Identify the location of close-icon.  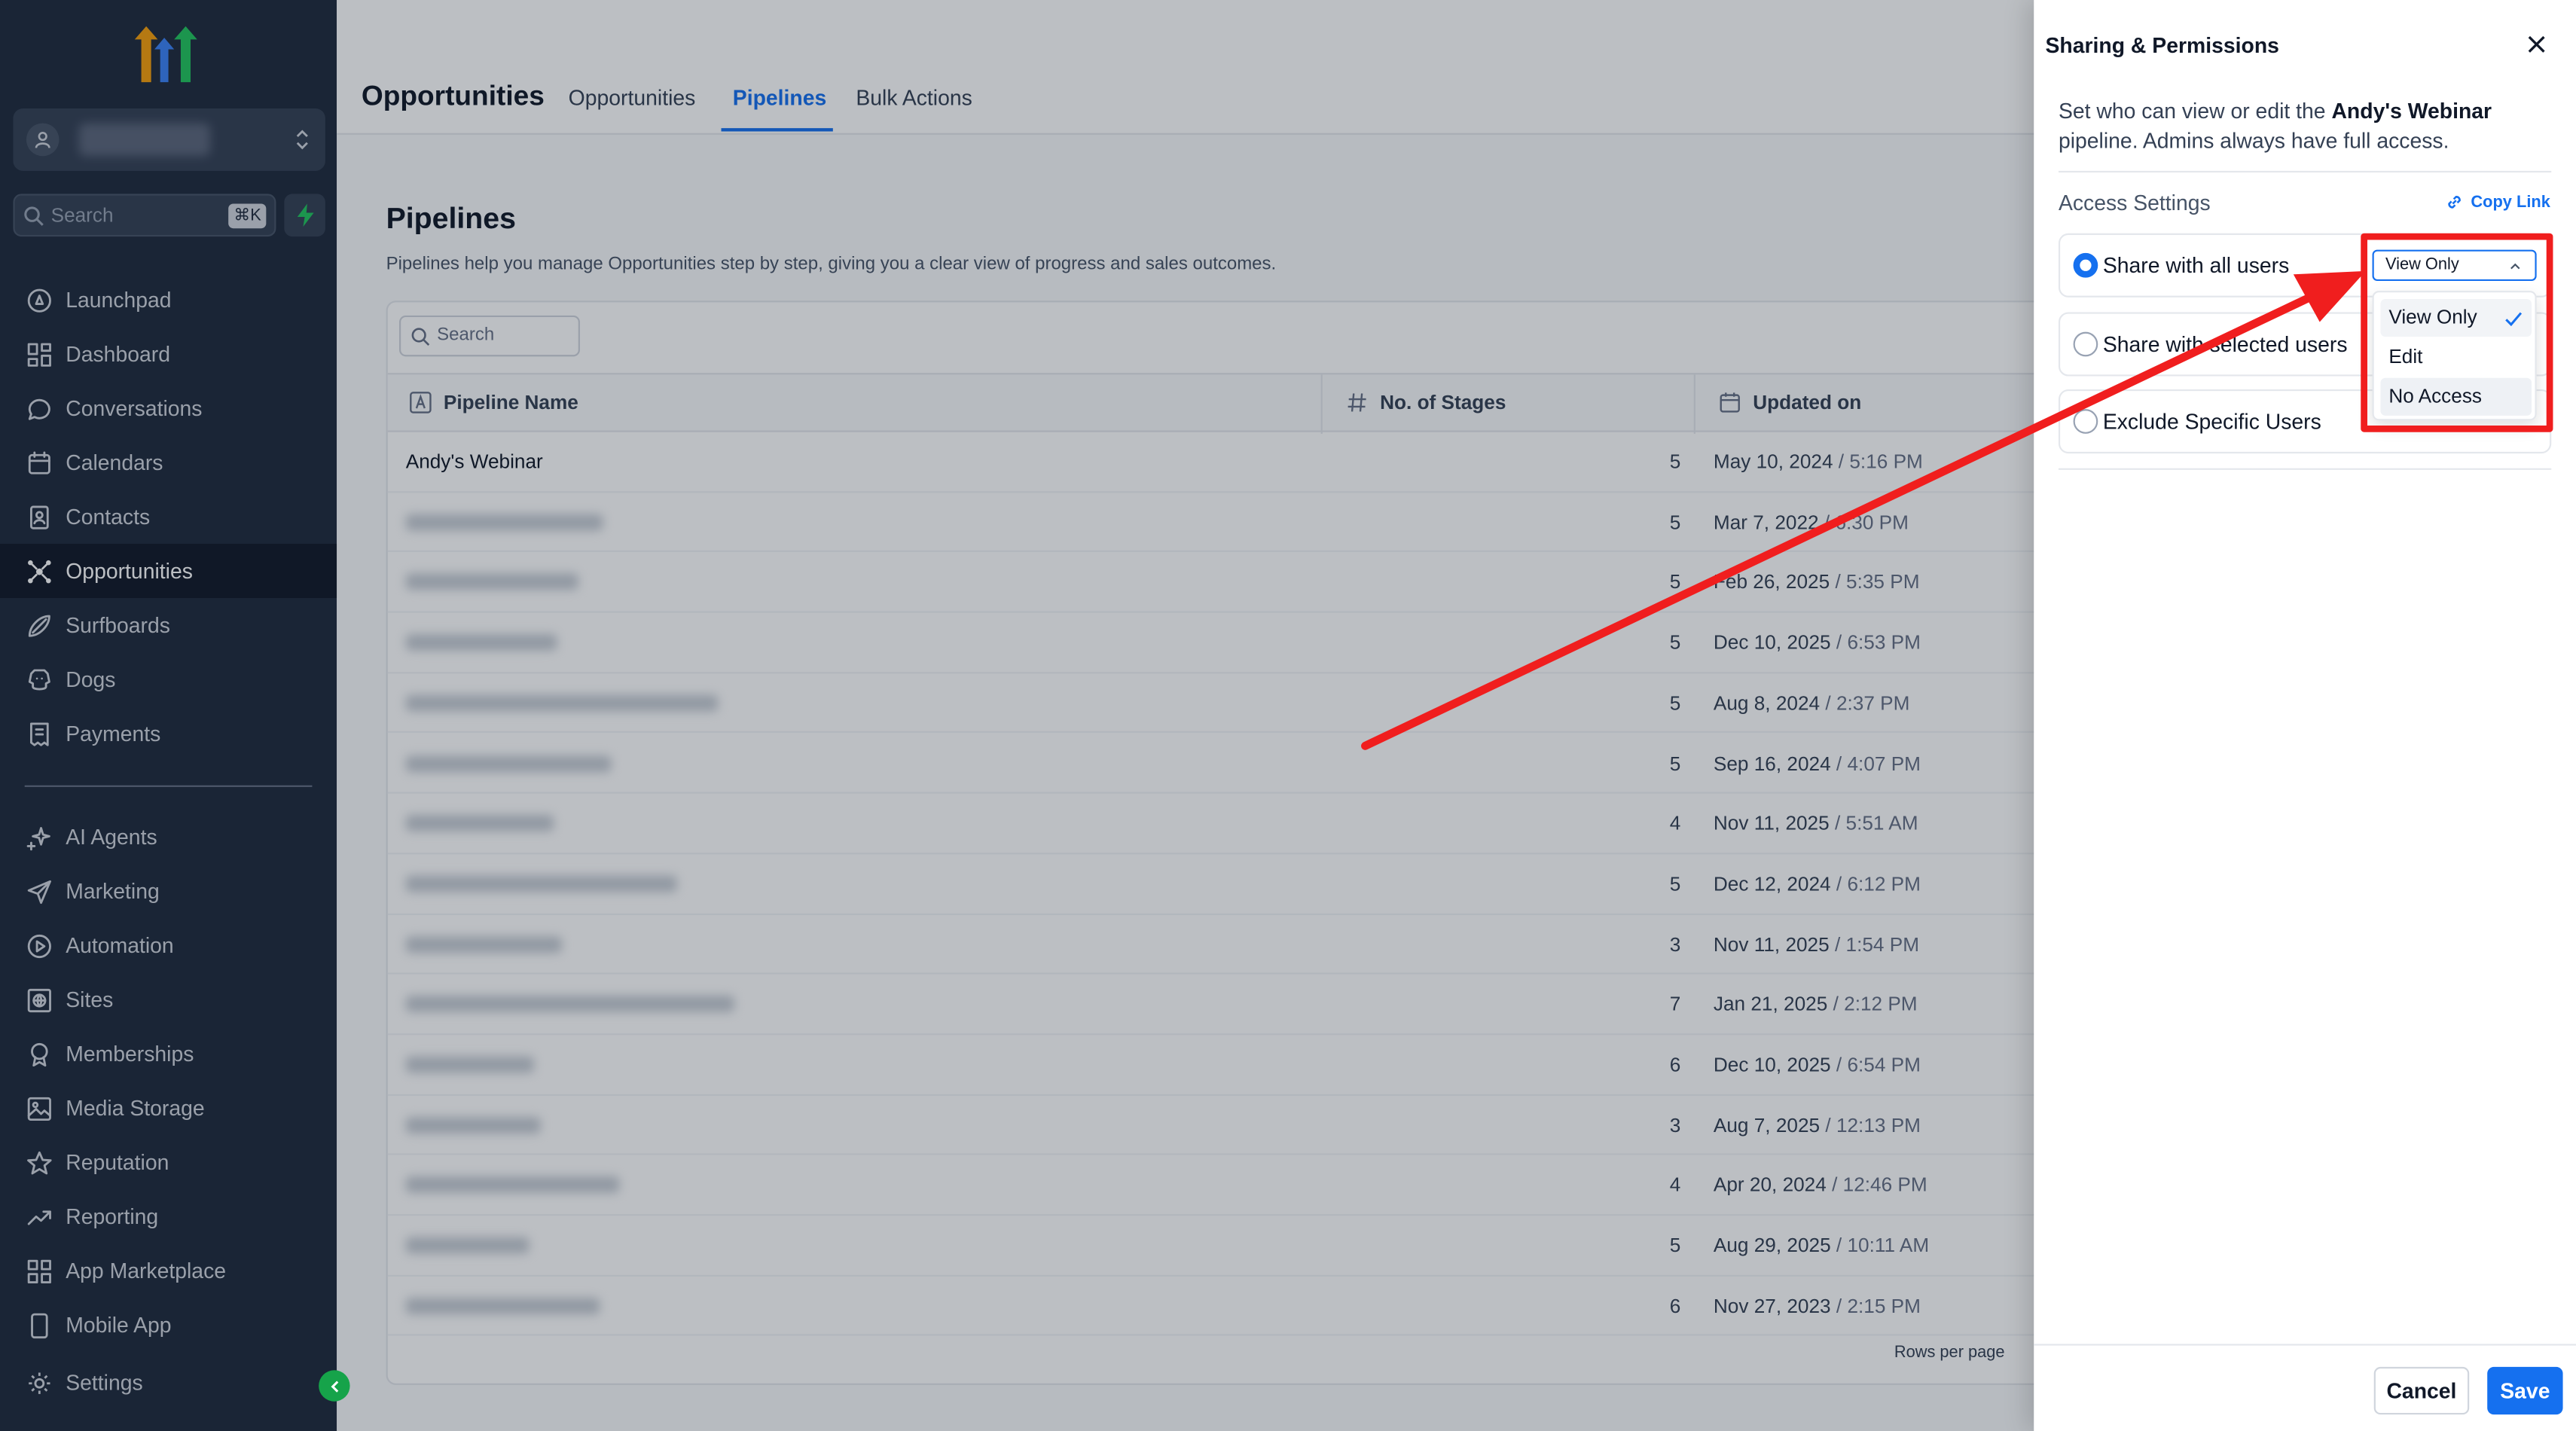
(2536, 44).